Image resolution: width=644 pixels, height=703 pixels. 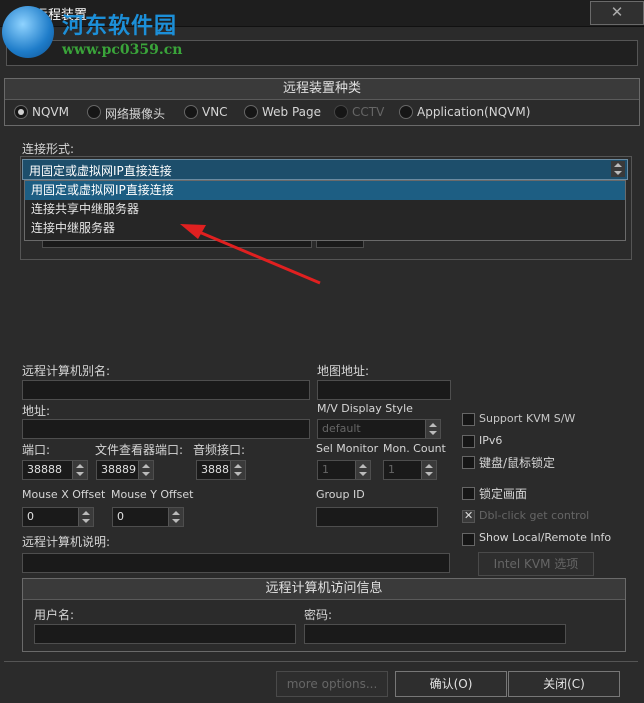 I want to click on password-input, so click(x=435, y=634).